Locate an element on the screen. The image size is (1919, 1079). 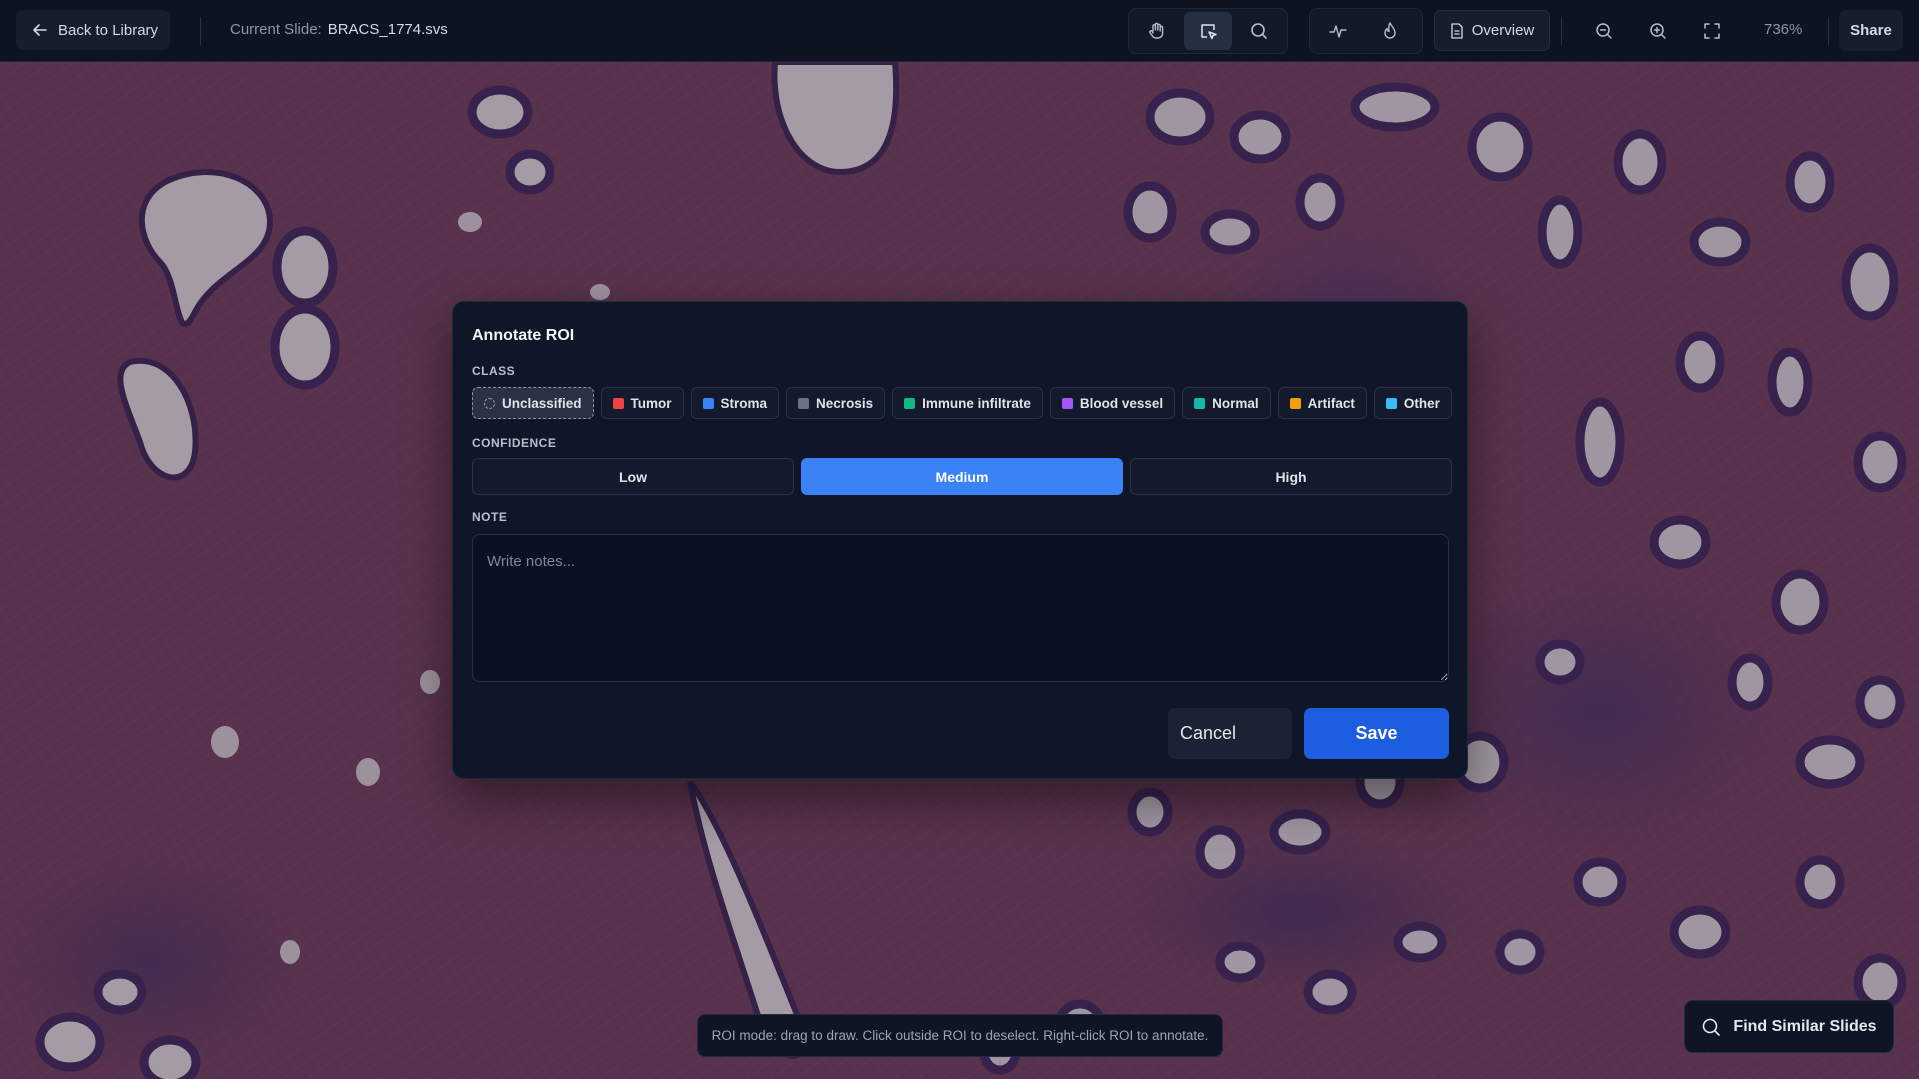
note-section-label: NOTE is located at coordinates (490, 517).